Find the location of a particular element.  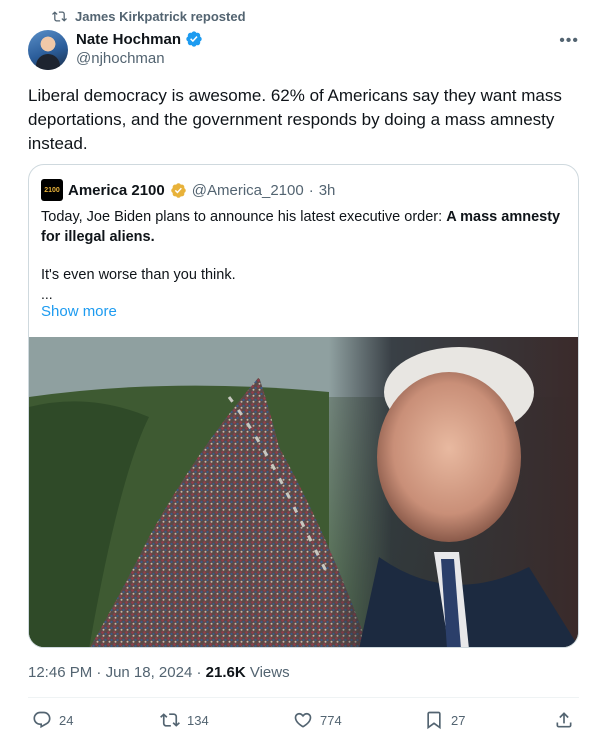

retweet-icon is located at coordinates (170, 720).